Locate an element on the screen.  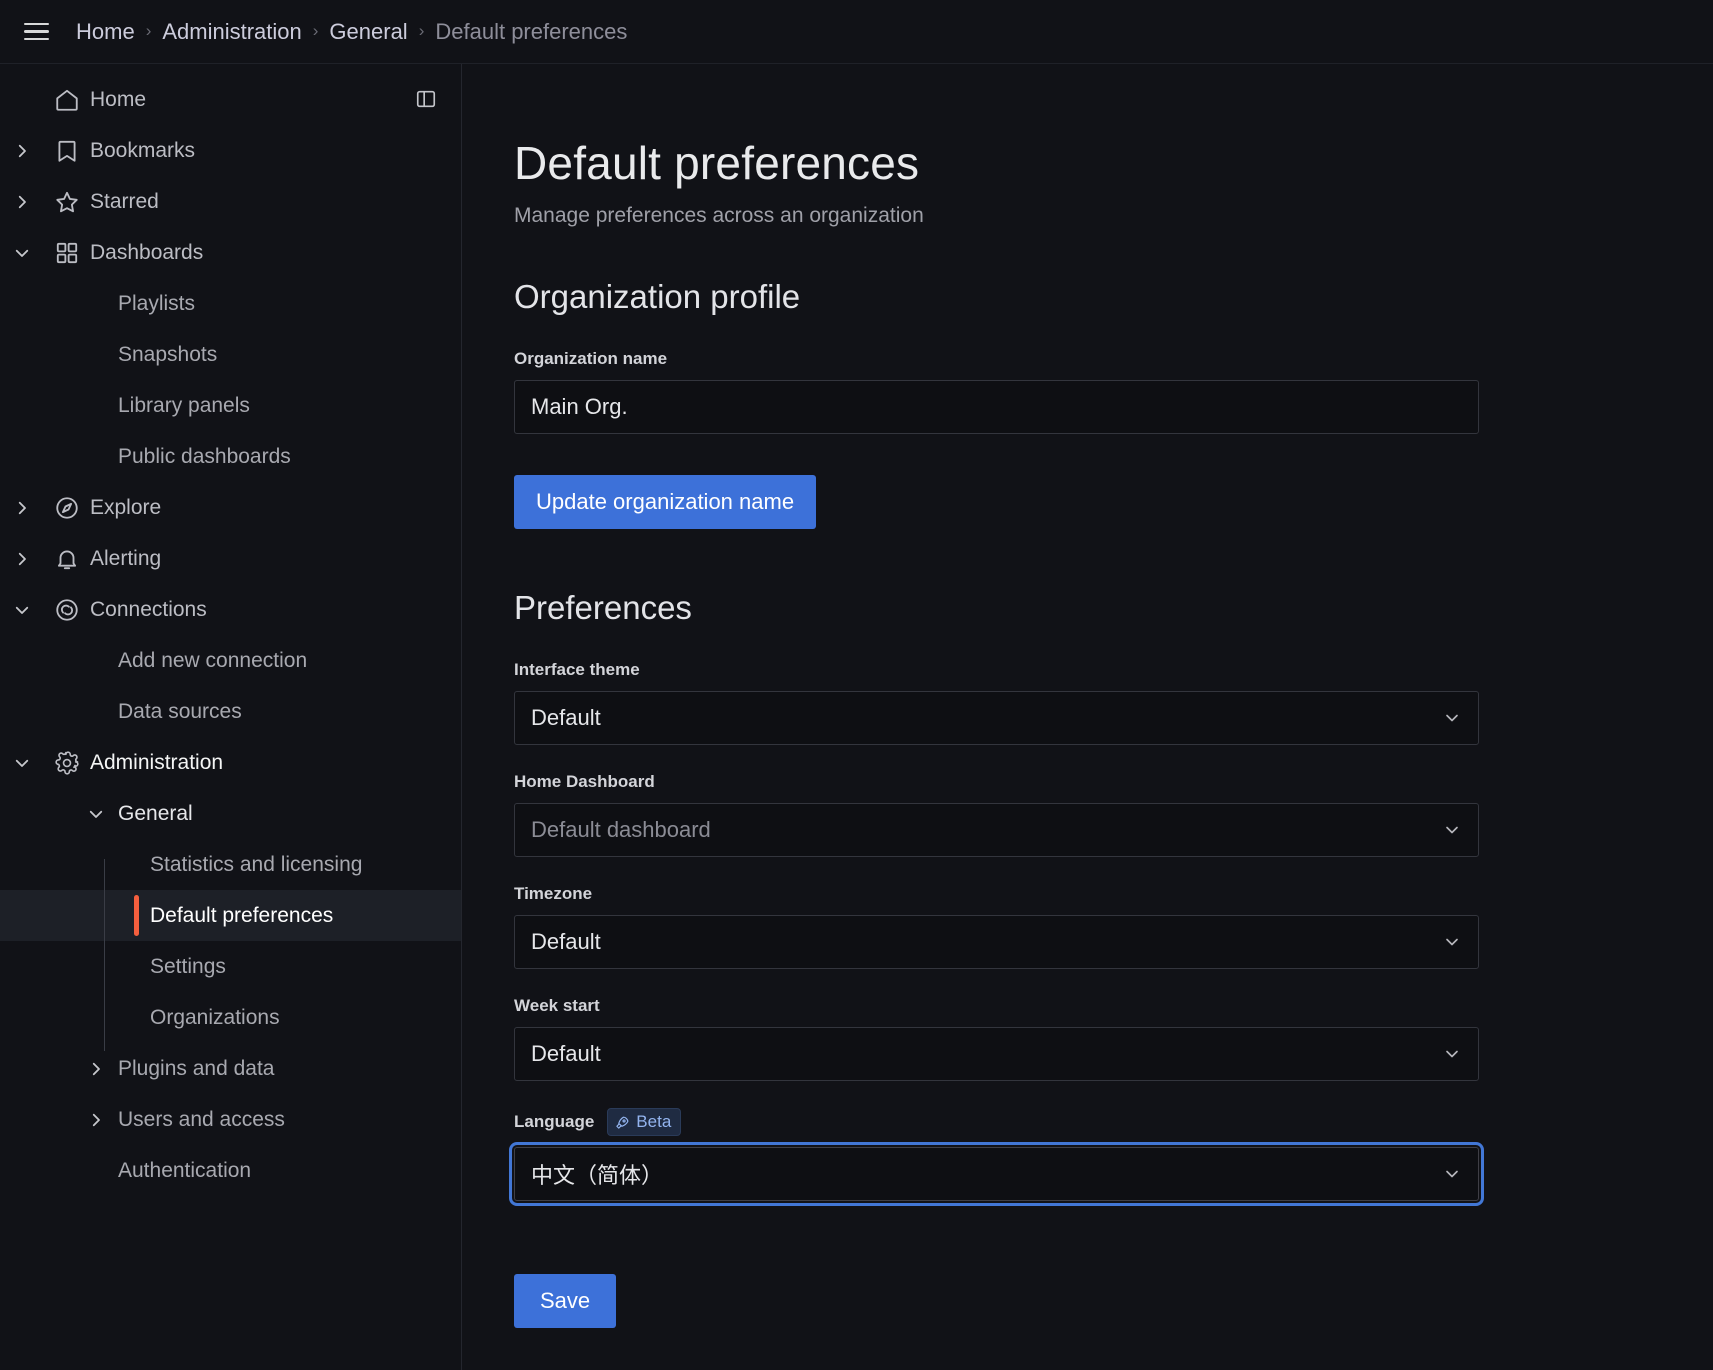
sidebar-item-label: Administration is located at coordinates (157, 762).